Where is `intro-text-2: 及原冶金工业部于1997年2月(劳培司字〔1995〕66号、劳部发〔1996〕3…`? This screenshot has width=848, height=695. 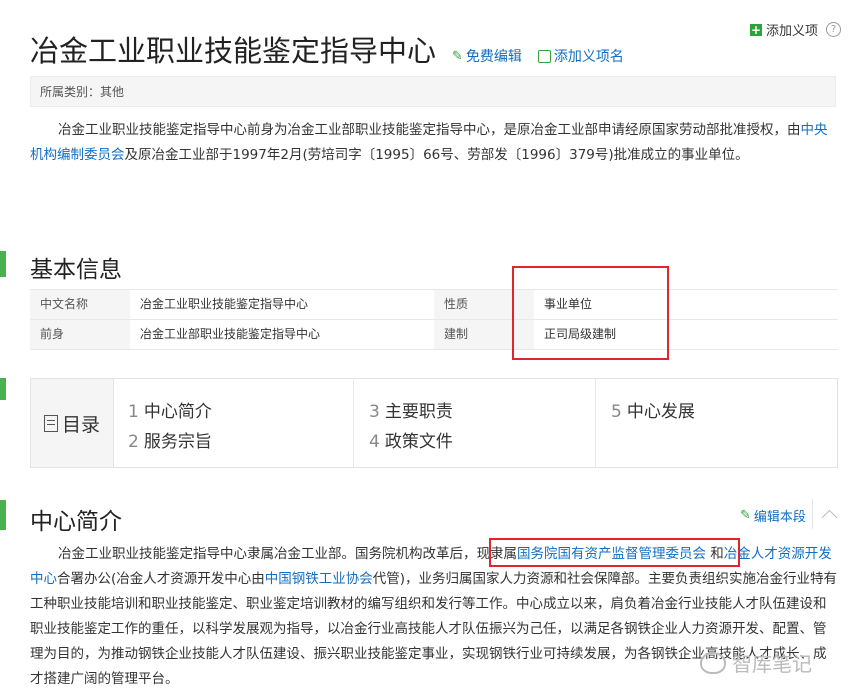 intro-text-2: 及原冶金工业部于1997年2月(劳培司字〔1995〕66号、劳部发〔1996〕3… is located at coordinates (436, 155).